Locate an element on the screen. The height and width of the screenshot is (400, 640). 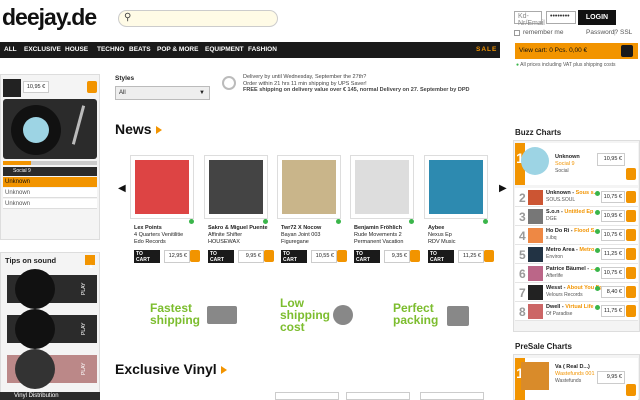
product-artist: Twr72 X Nocow is located at coordinates (314, 228).